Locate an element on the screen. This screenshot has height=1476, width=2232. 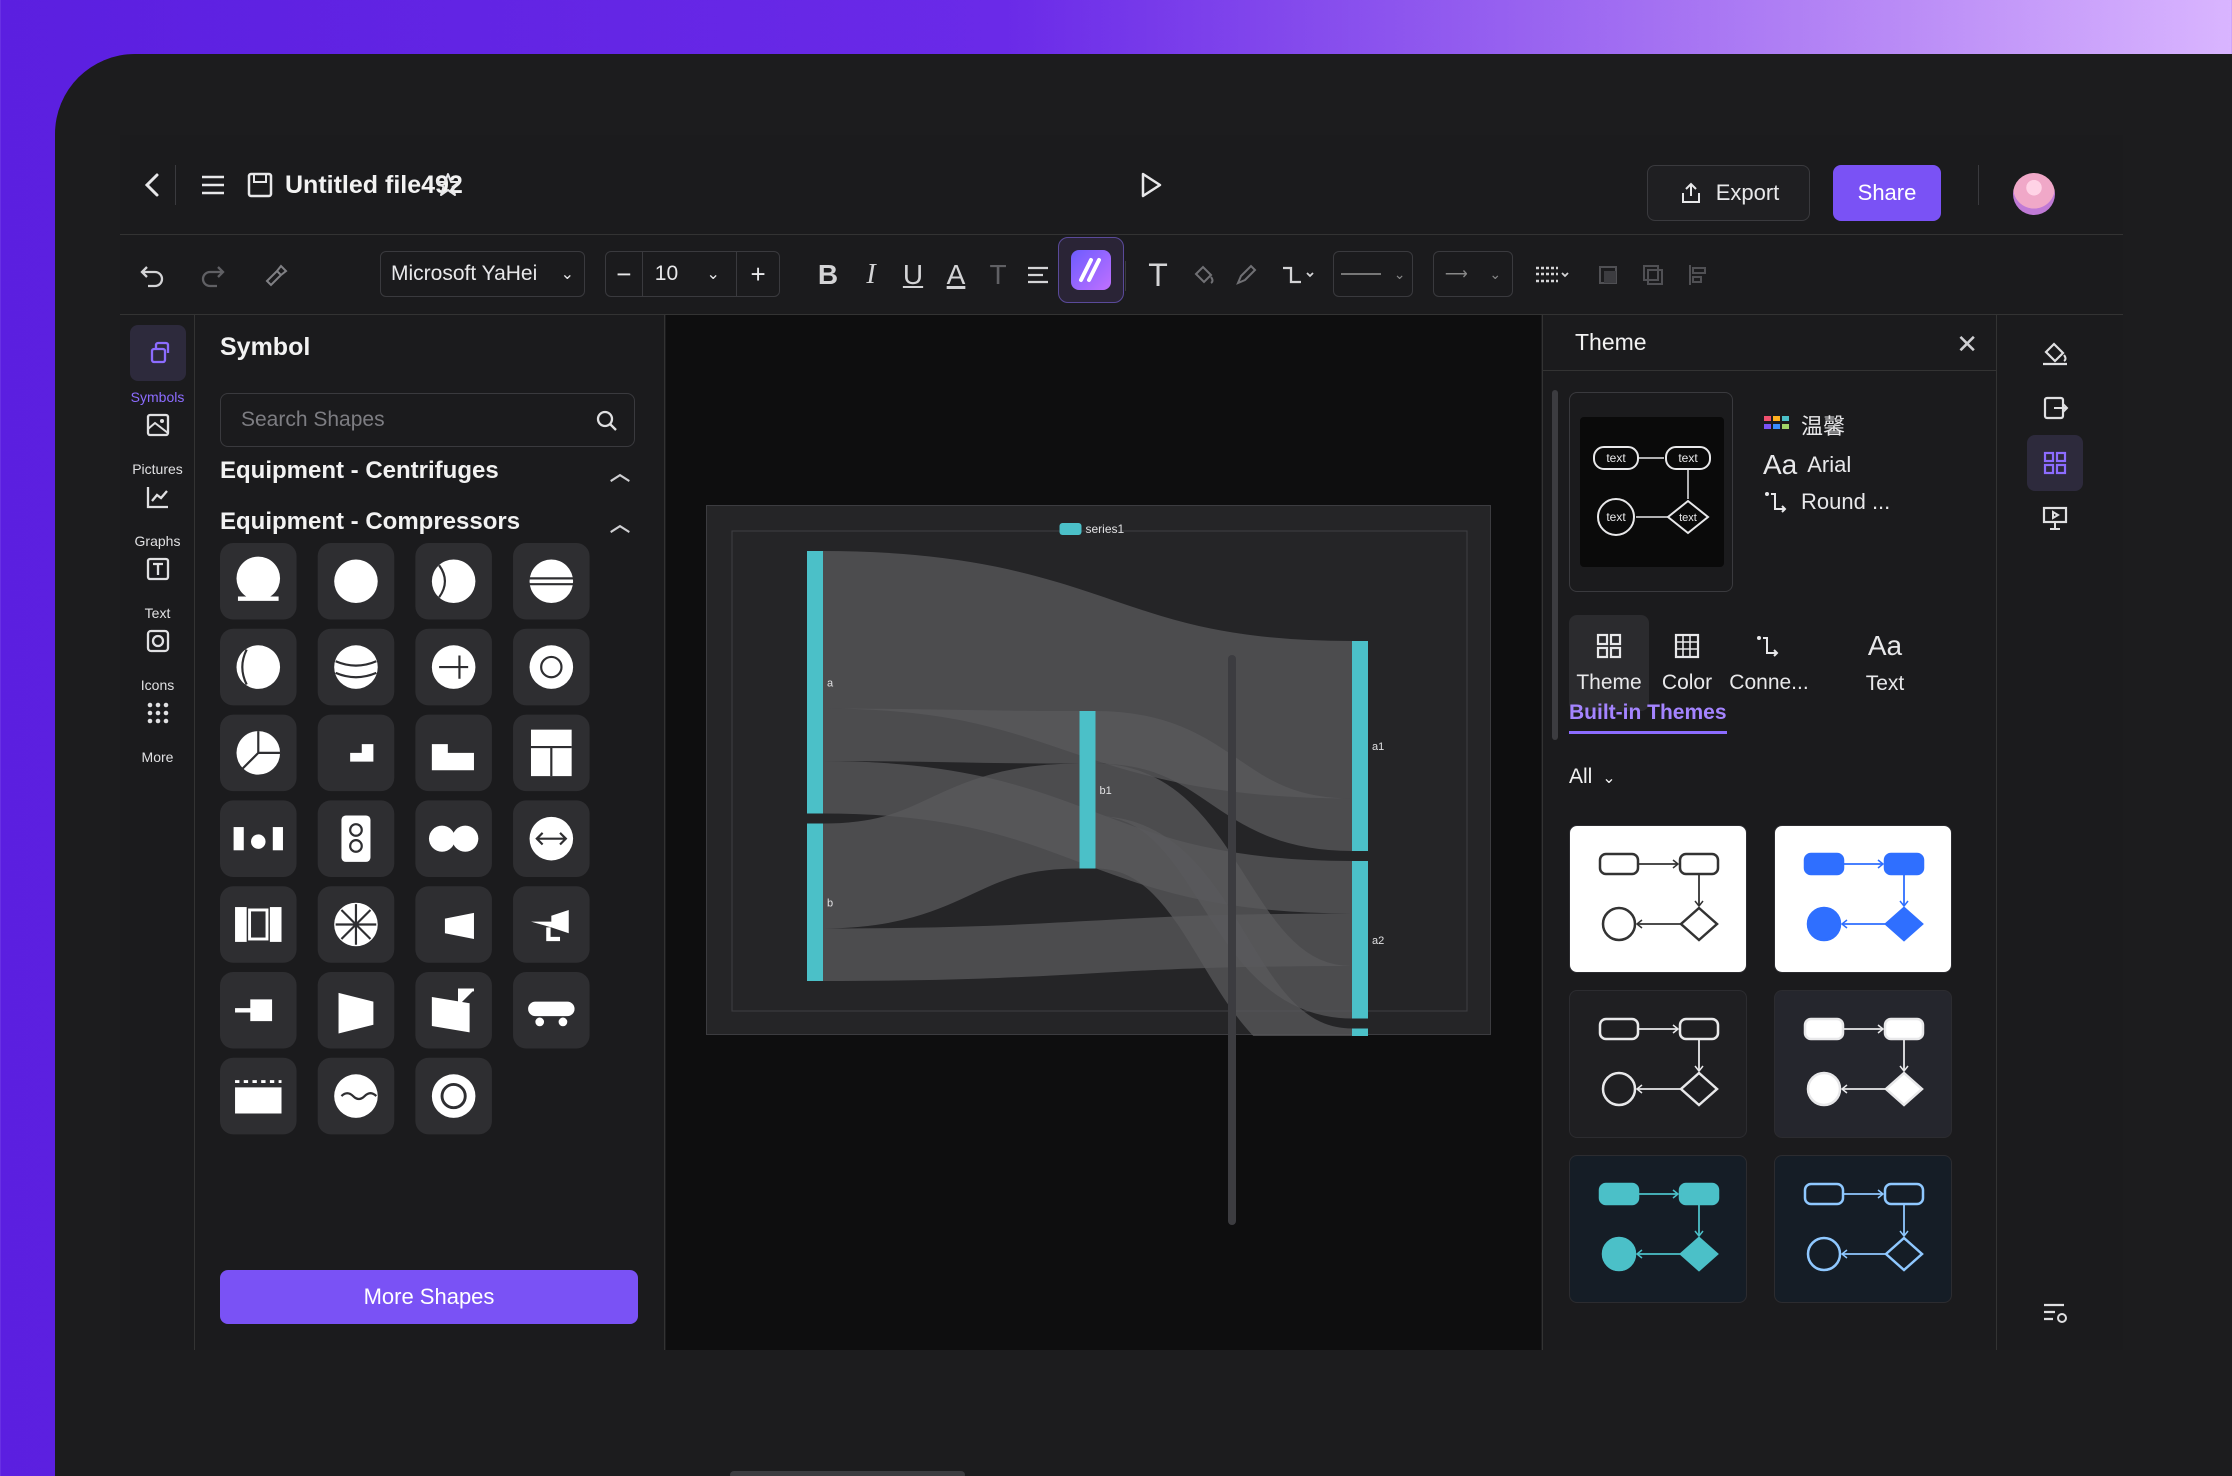
text-tool-icon: T is located at coordinates (1158, 275).